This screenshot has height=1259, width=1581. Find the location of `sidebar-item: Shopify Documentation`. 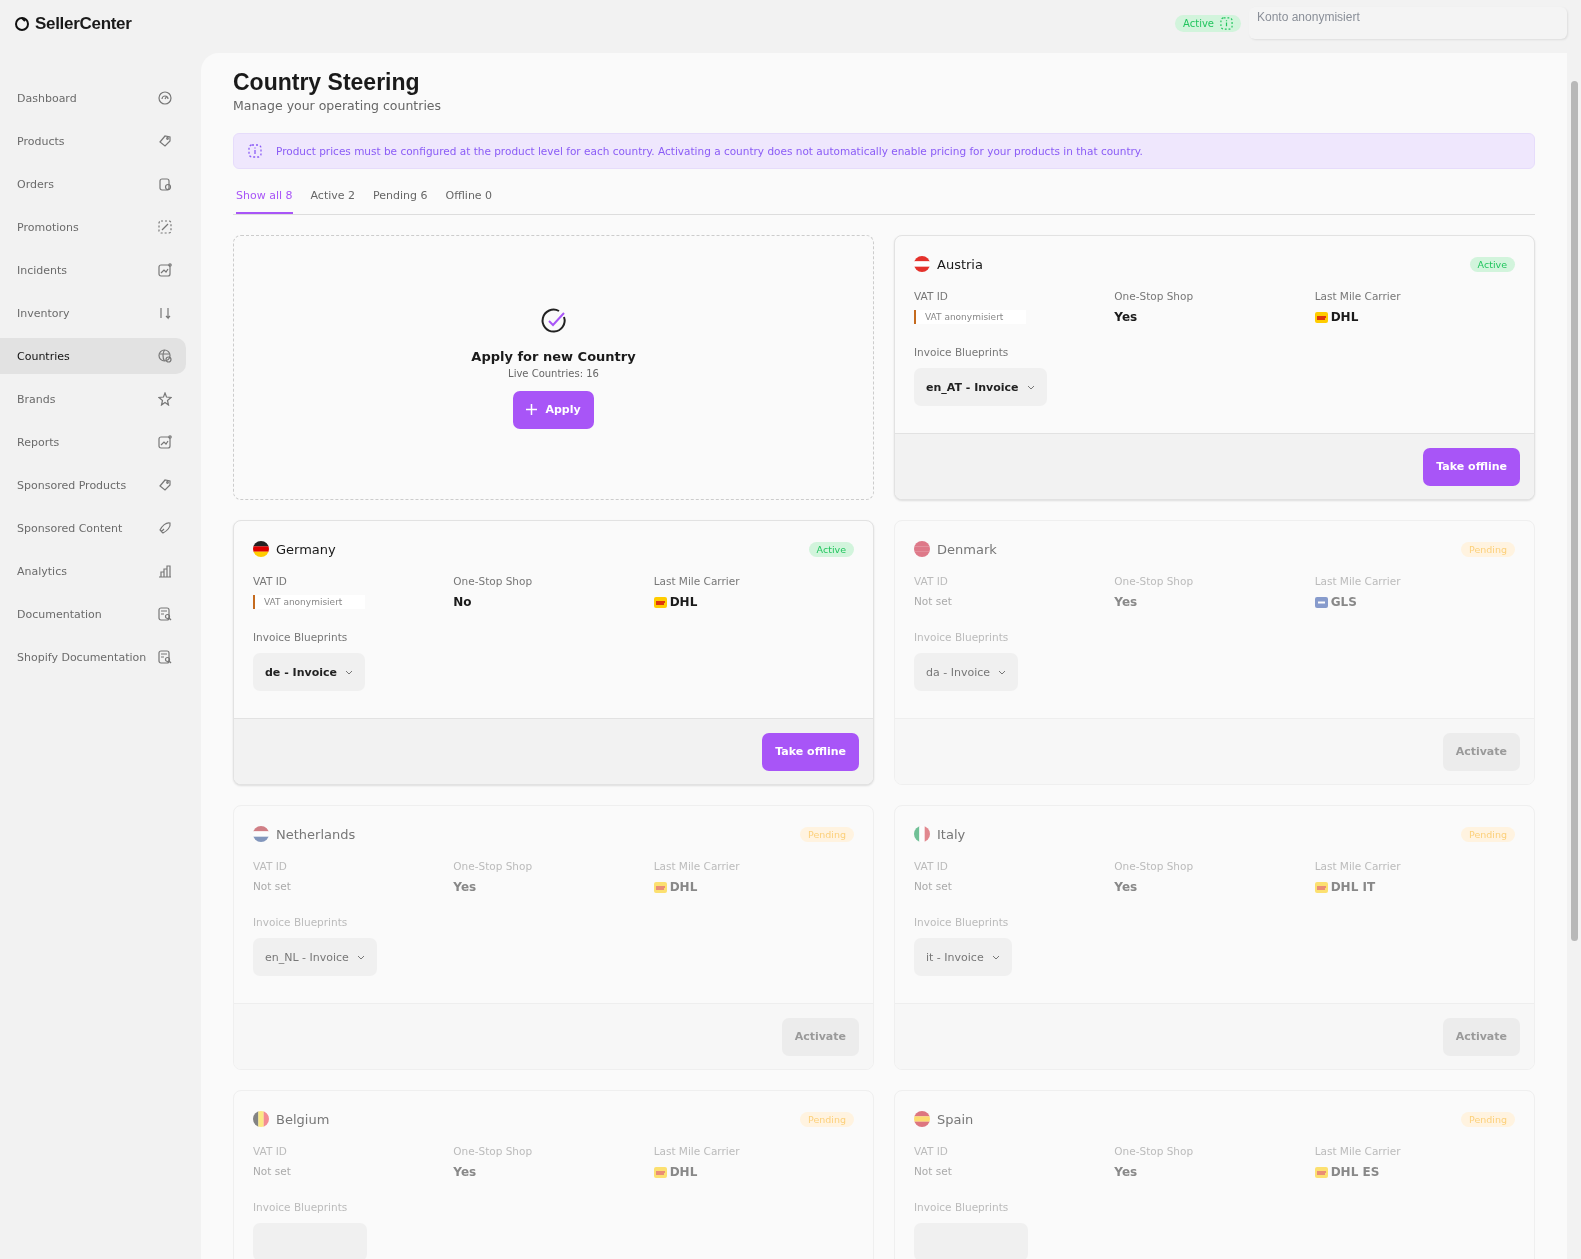

sidebar-item: Shopify Documentation is located at coordinates (93, 657).